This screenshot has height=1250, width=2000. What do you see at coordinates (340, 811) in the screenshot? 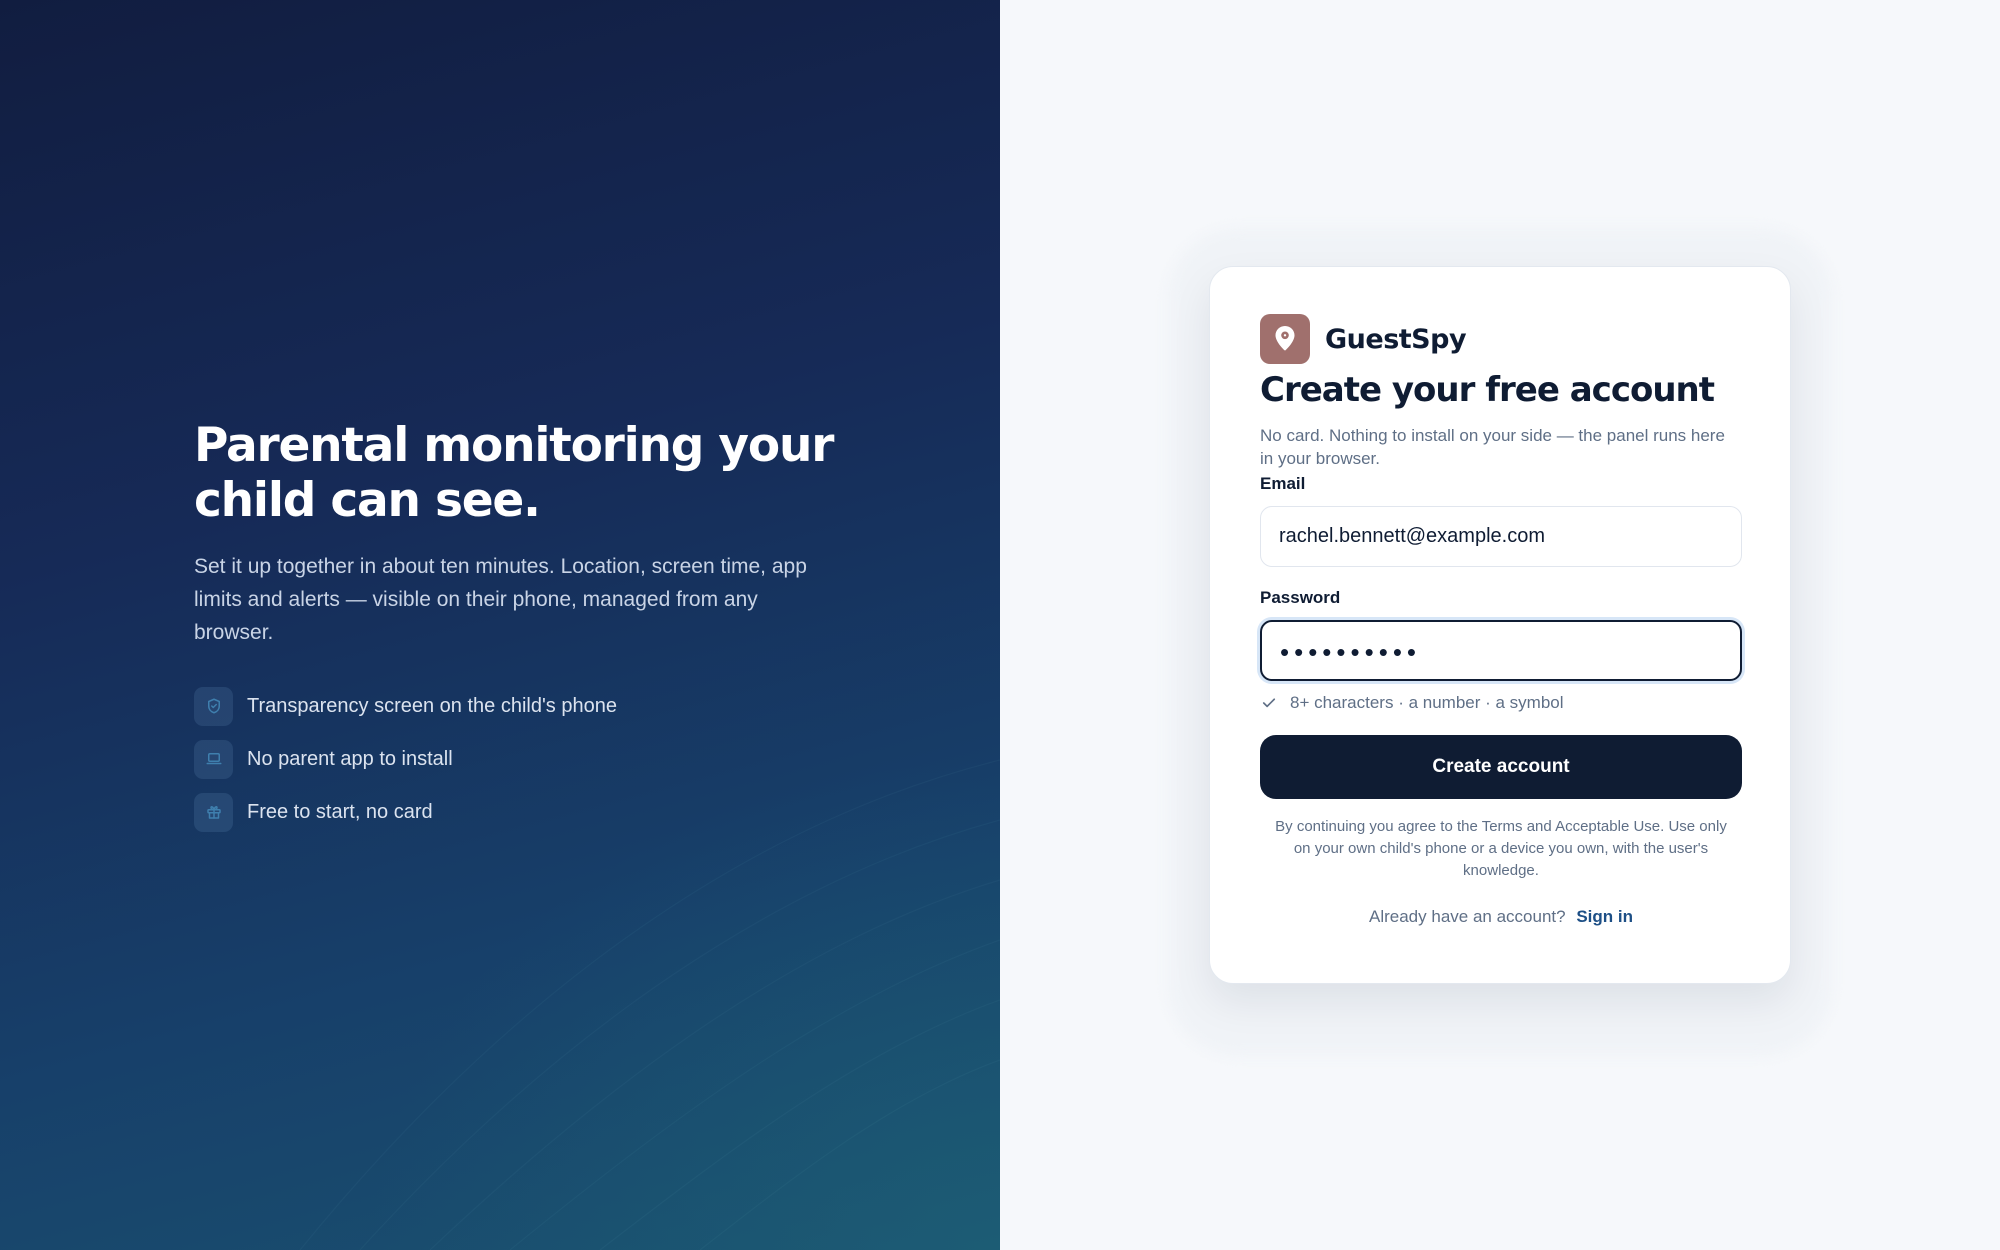
I see `feature-label: Free to start, no card` at bounding box center [340, 811].